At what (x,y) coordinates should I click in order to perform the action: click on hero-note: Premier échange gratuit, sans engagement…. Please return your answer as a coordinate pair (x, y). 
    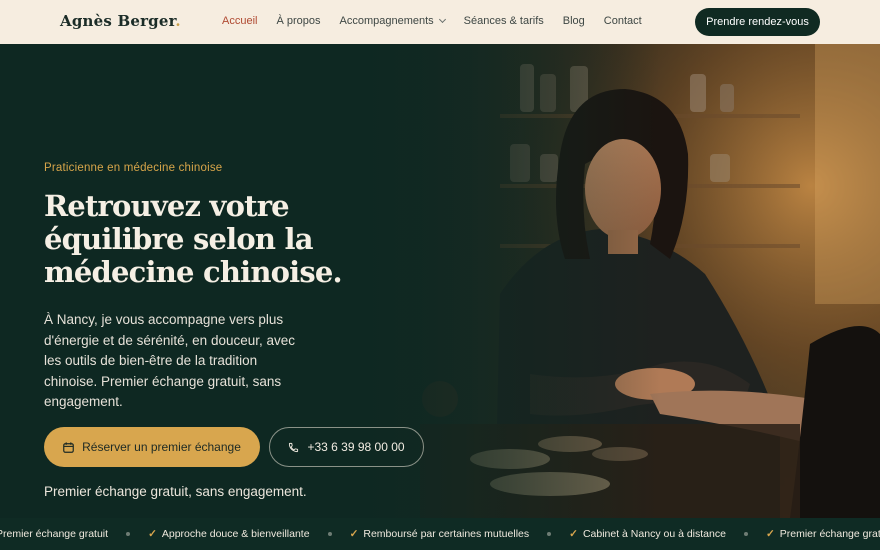
    Looking at the image, I should click on (175, 491).